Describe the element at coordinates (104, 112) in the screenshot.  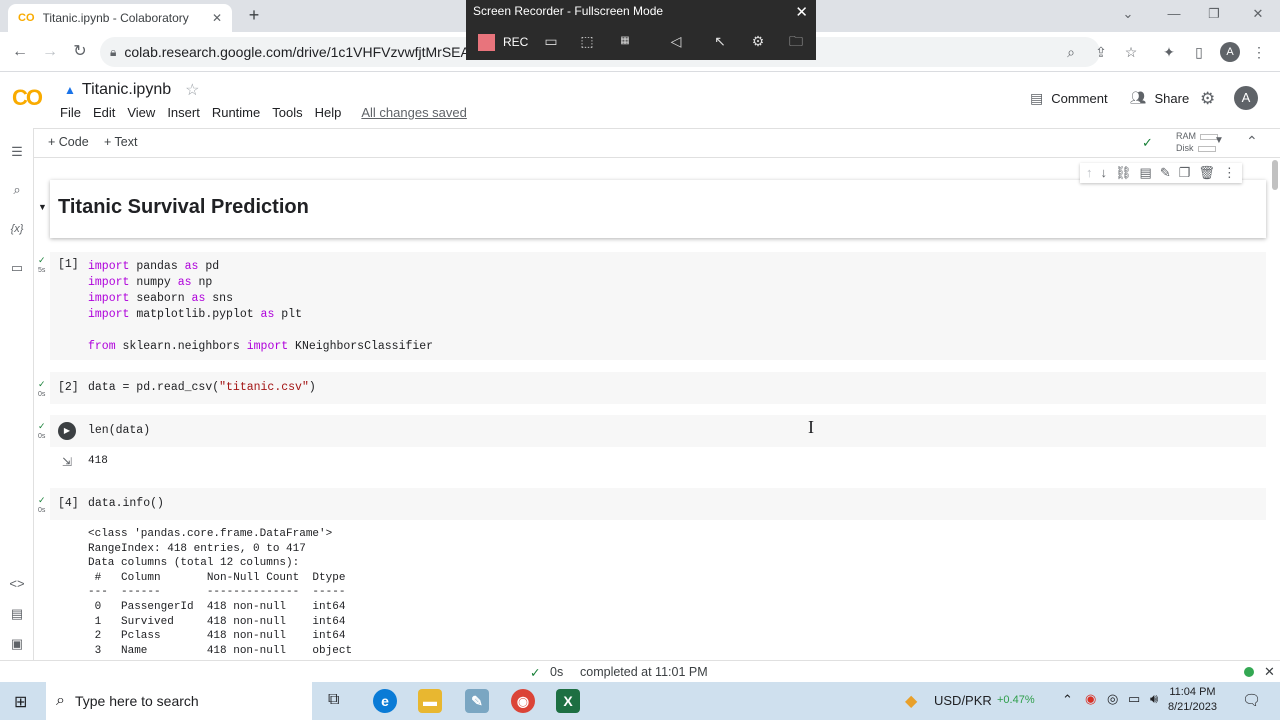
I see `menu-edit: Edit` at that location.